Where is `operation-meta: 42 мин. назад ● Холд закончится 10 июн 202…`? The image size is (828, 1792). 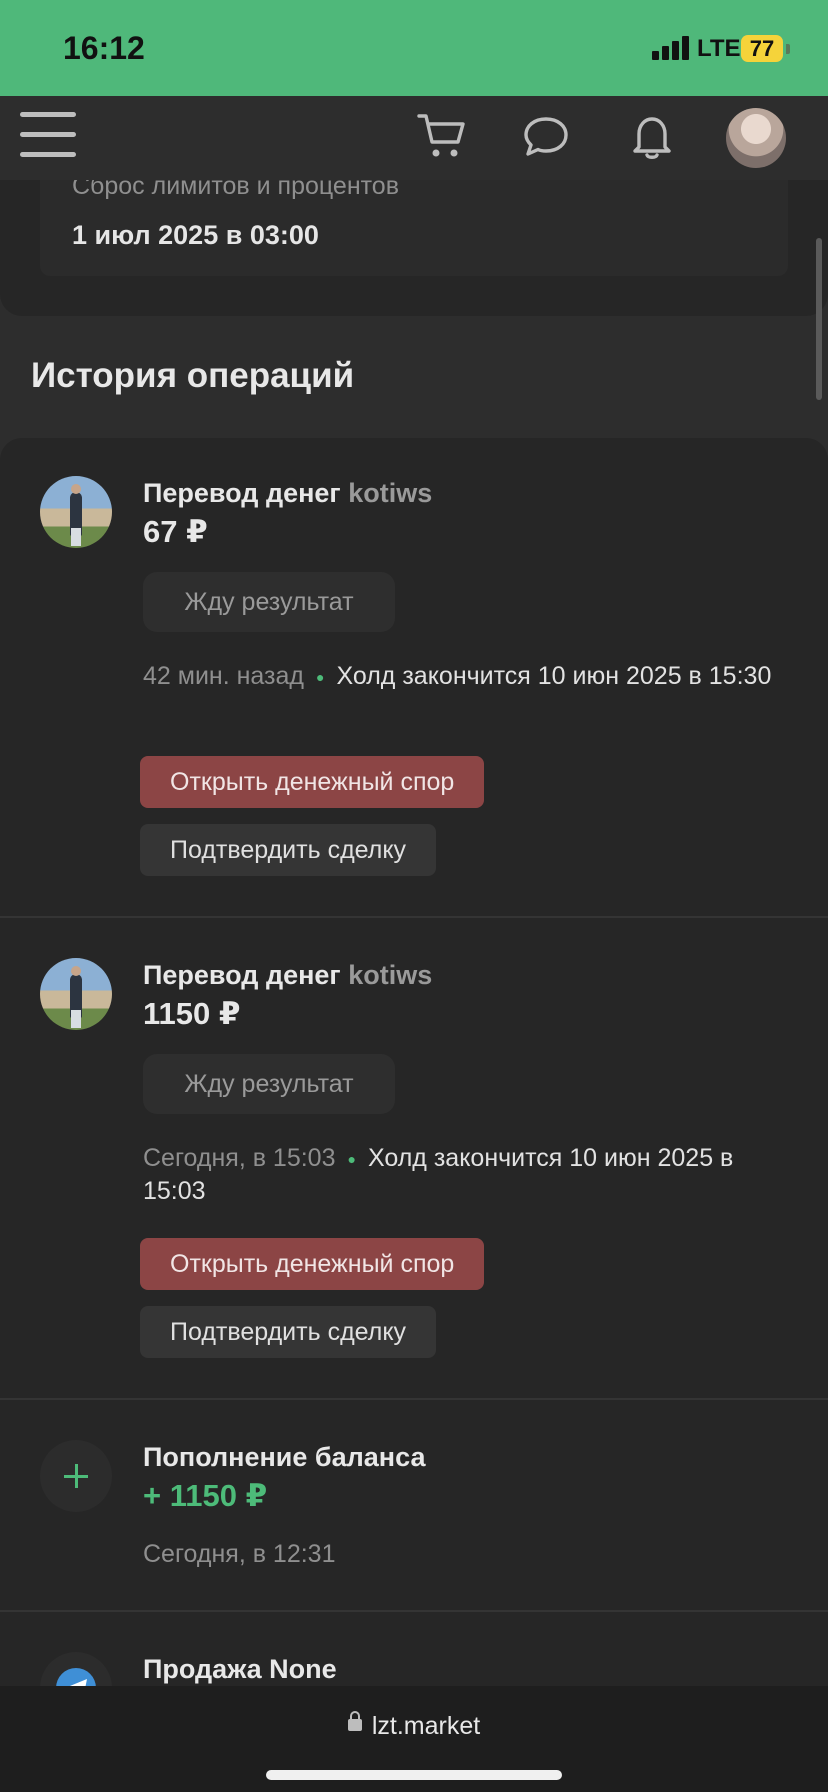 operation-meta: 42 мин. назад ● Холд закончится 10 июн 202… is located at coordinates (463, 676).